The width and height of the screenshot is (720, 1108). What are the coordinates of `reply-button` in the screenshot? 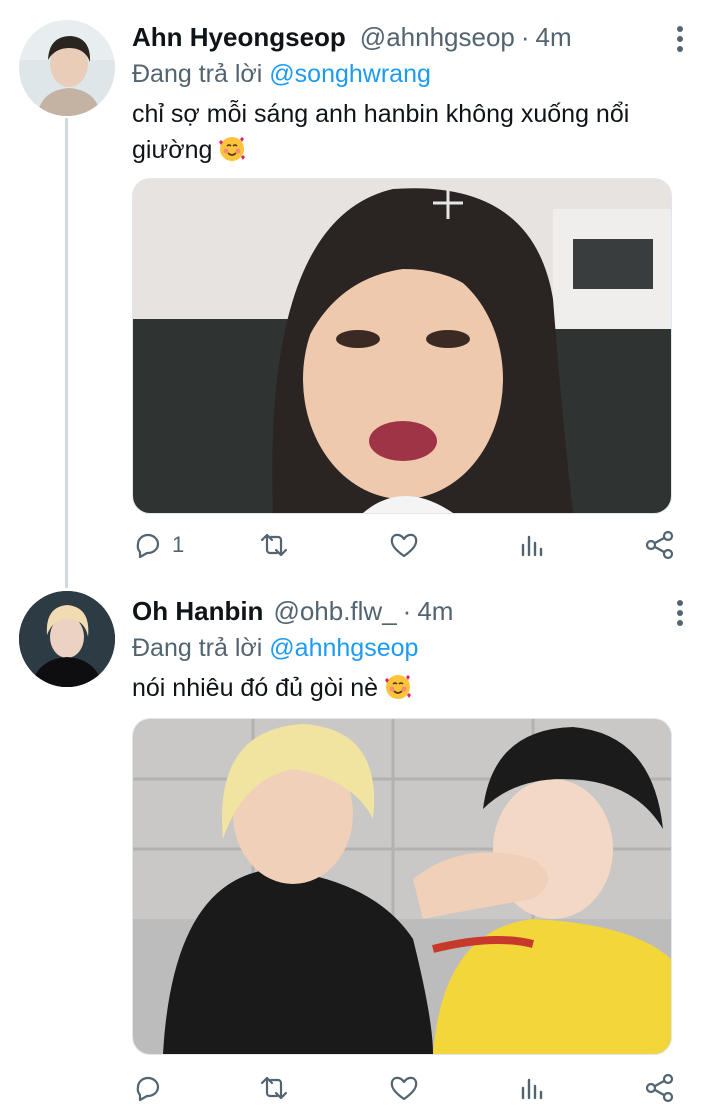 It's located at (152, 1088).